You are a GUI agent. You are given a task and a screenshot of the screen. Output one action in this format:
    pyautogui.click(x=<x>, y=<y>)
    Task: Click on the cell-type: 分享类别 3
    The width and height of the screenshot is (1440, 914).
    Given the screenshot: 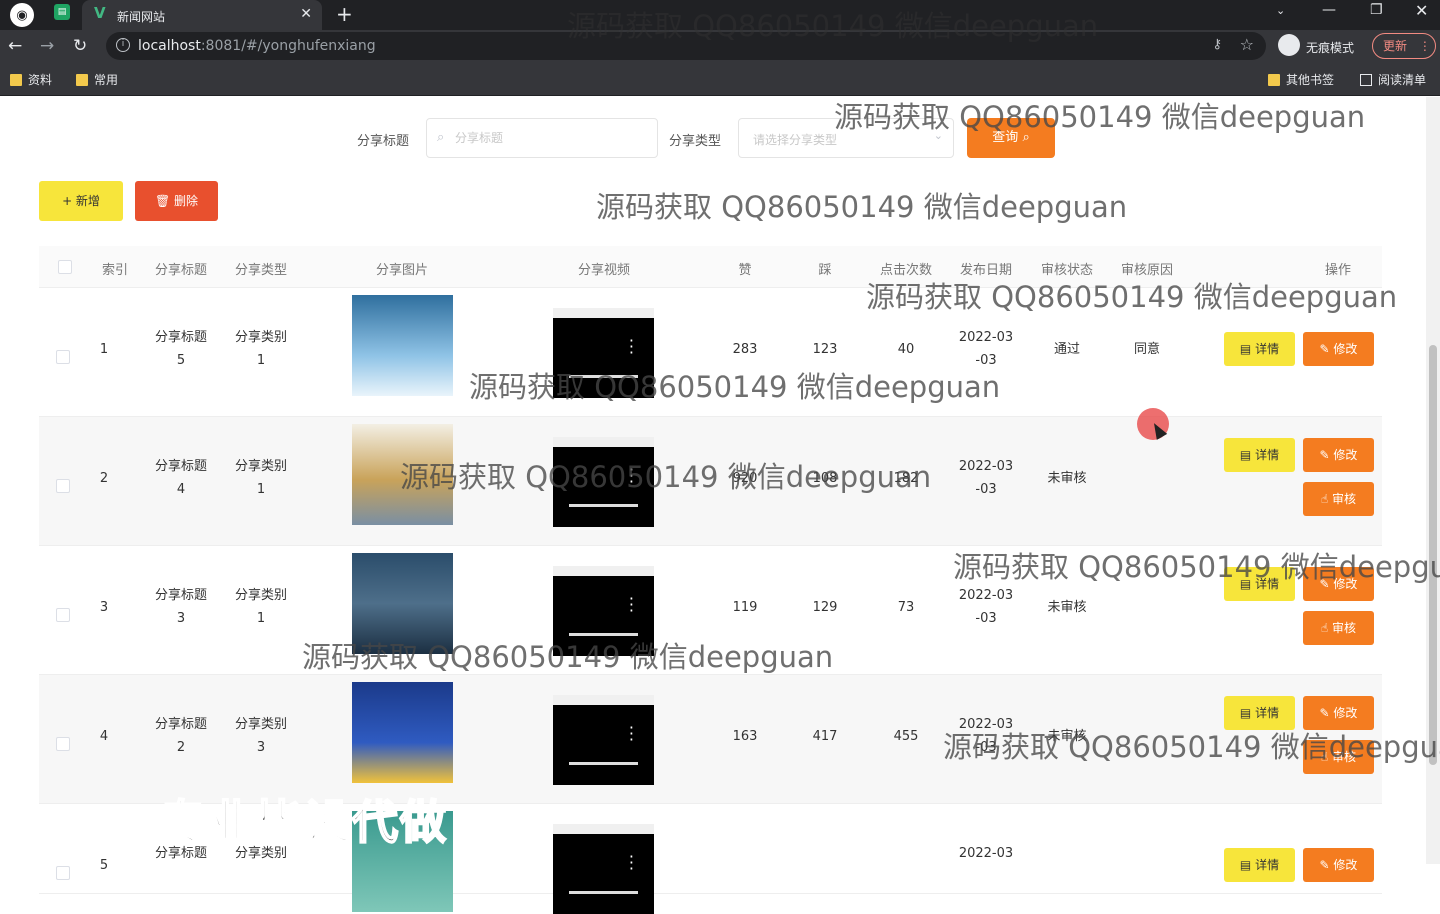 What is the action you would take?
    pyautogui.click(x=261, y=736)
    